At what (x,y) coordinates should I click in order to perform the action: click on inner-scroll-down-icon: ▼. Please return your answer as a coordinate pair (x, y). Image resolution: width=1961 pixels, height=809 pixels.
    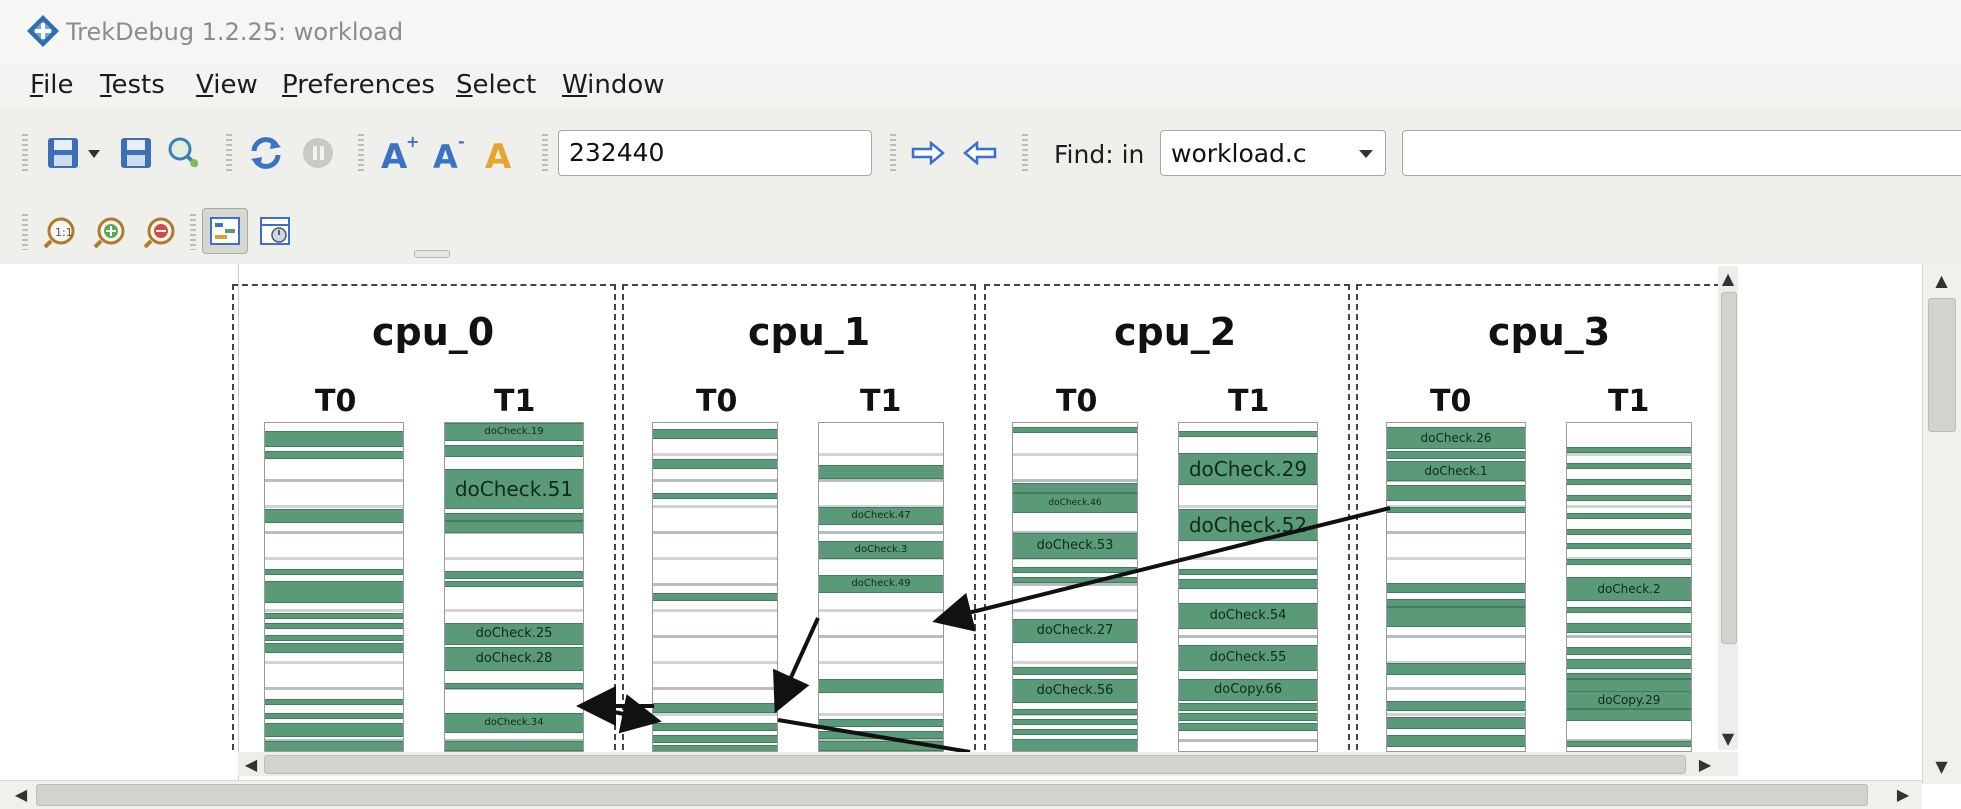
    Looking at the image, I should click on (1728, 738).